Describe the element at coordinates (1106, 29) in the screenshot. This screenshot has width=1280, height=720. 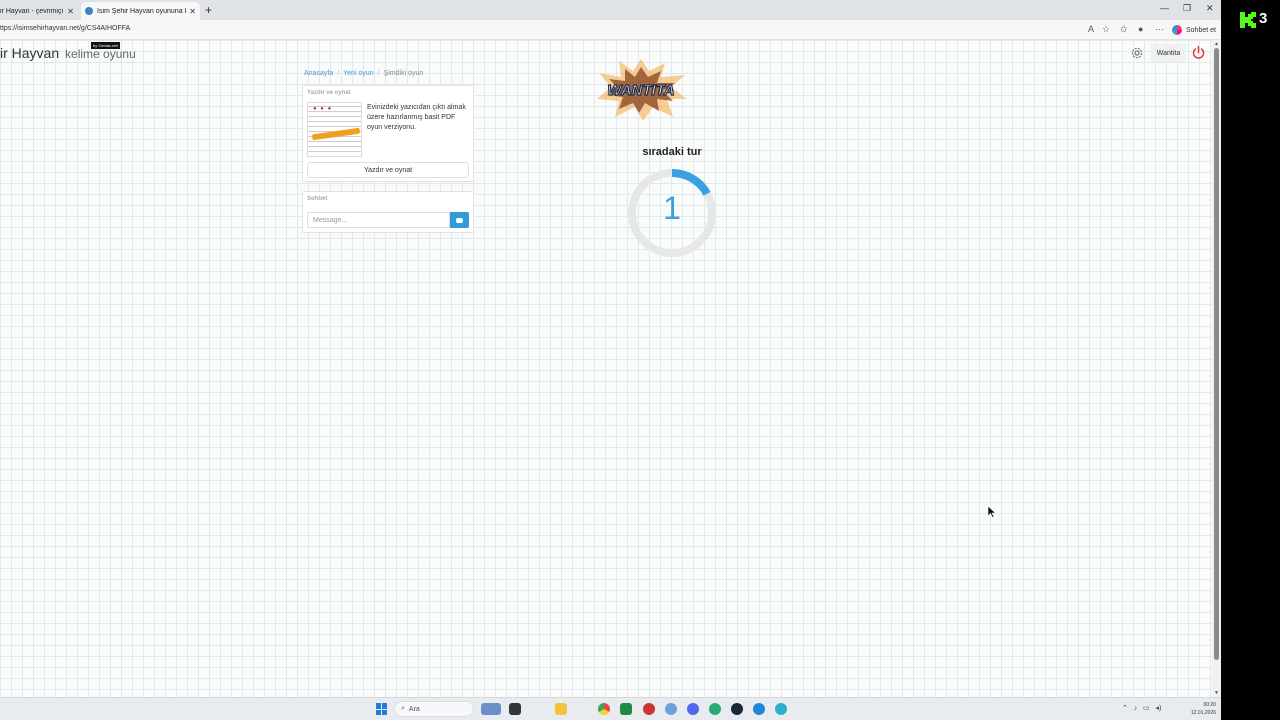
I see `favorite-star-icon: ☆` at that location.